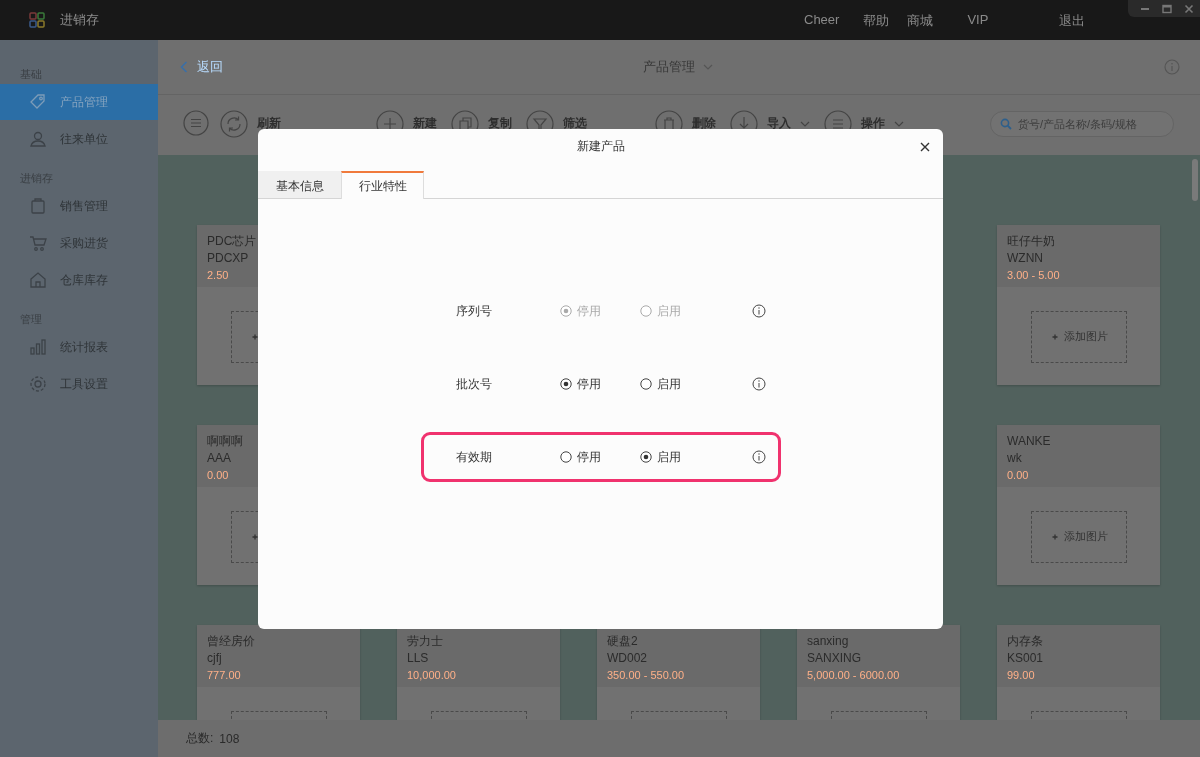 This screenshot has height=757, width=1200. I want to click on nav-link: Cheer, so click(822, 21).